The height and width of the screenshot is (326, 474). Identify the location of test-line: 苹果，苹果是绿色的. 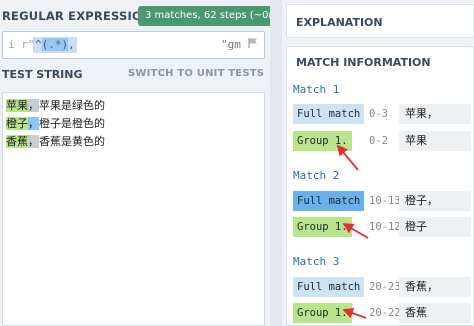
(55, 106).